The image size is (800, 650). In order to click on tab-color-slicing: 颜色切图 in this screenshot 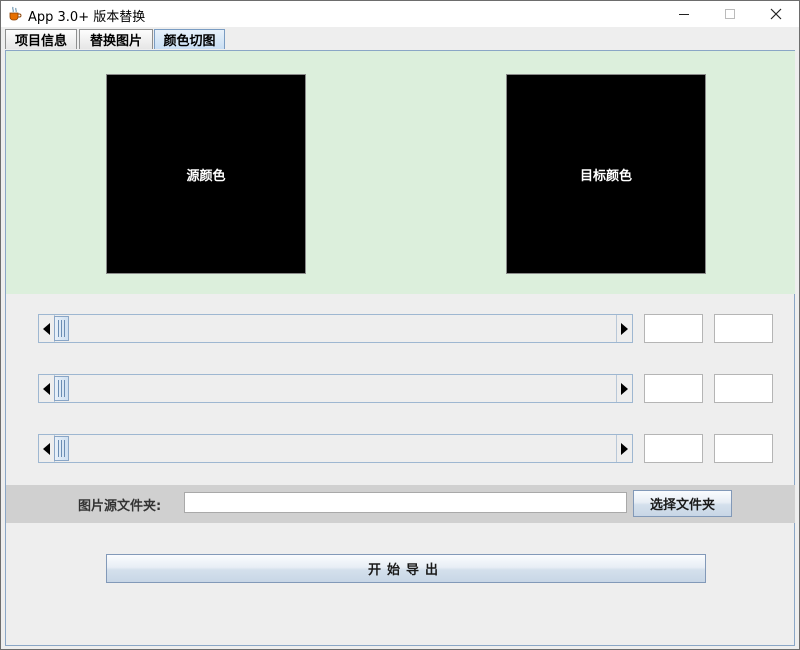, I will do `click(189, 39)`.